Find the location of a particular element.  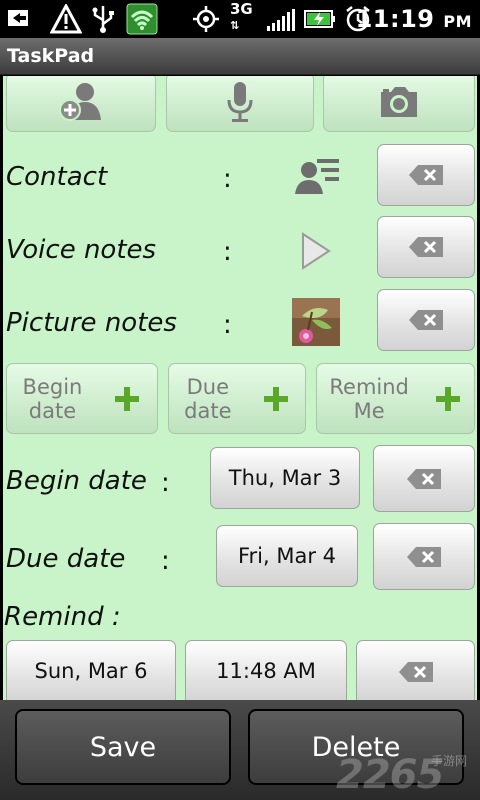

clear-voice-button is located at coordinates (426, 247).